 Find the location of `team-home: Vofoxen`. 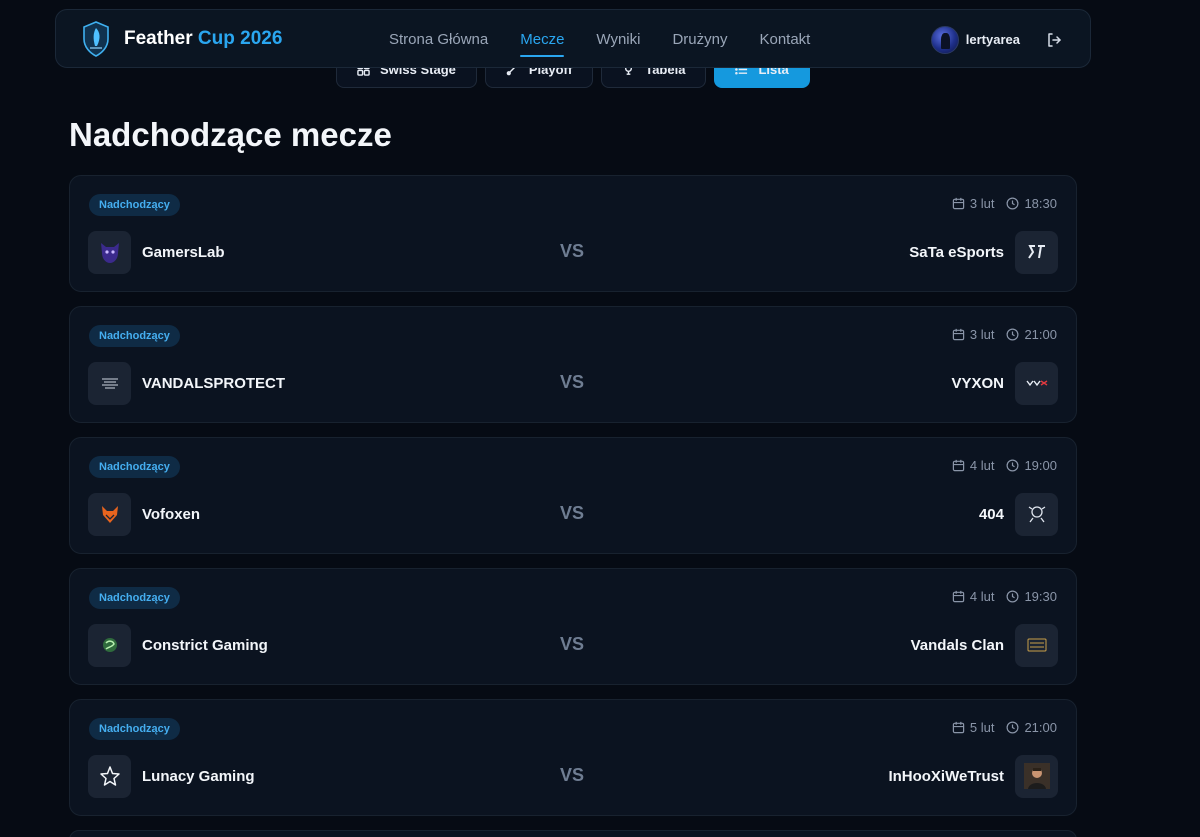

team-home: Vofoxen is located at coordinates (144, 514).